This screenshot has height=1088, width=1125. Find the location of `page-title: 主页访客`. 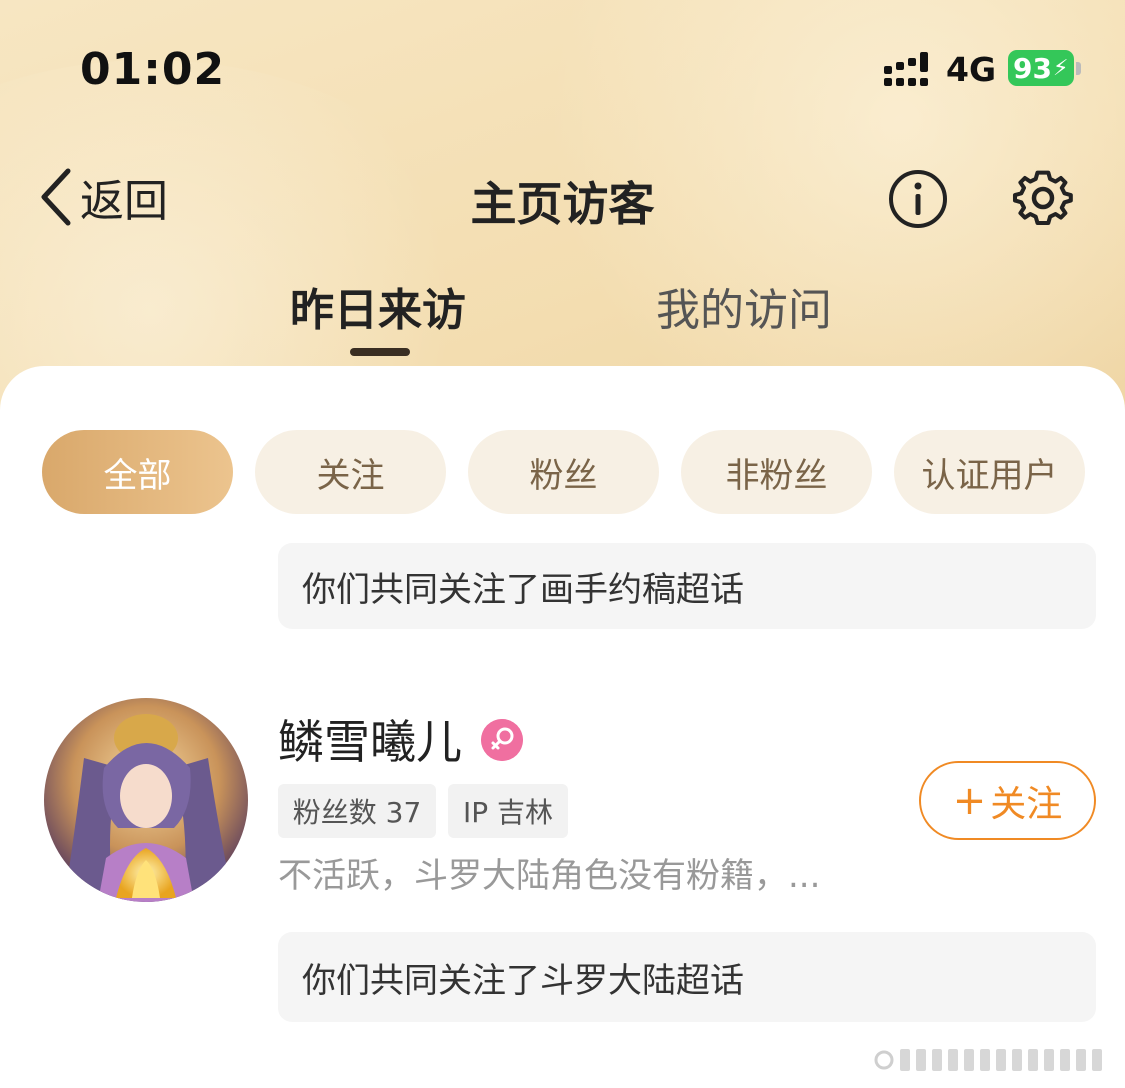

page-title: 主页访客 is located at coordinates (562, 204).